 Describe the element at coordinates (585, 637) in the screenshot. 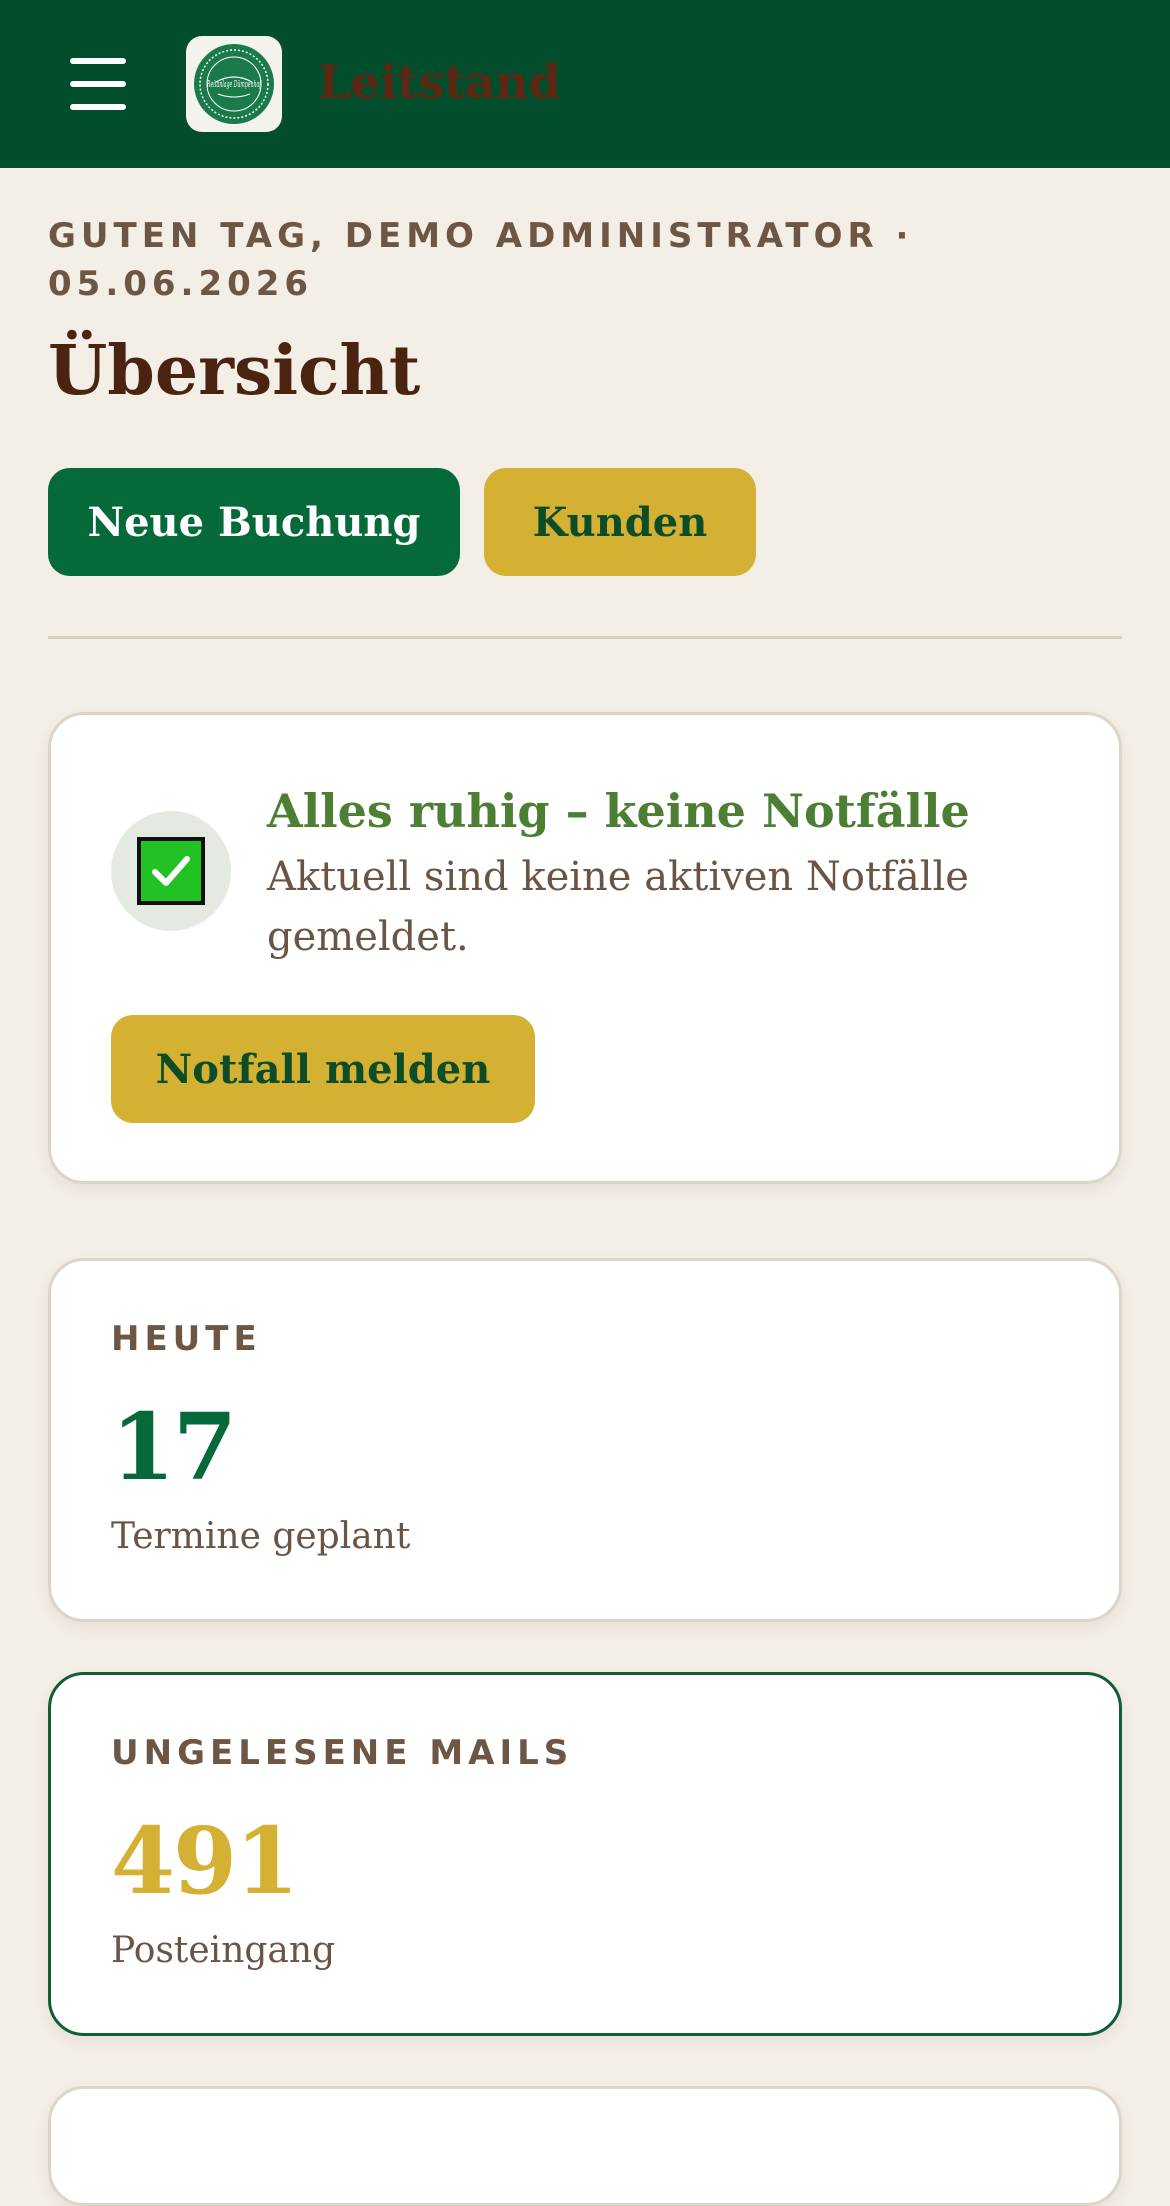

I see `divider` at that location.